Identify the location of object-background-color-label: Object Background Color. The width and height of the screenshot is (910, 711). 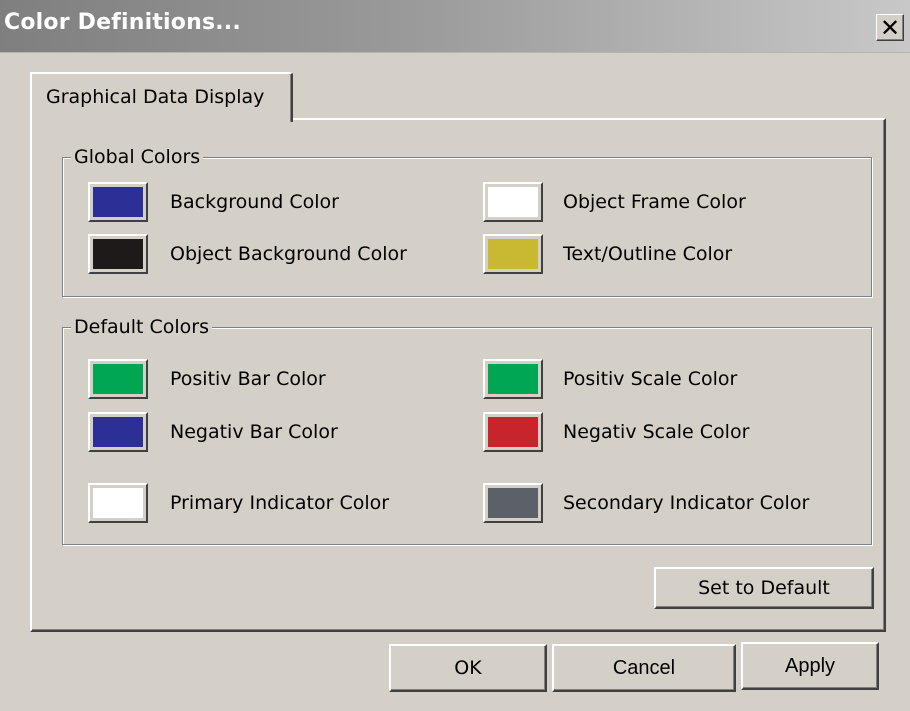
(288, 254).